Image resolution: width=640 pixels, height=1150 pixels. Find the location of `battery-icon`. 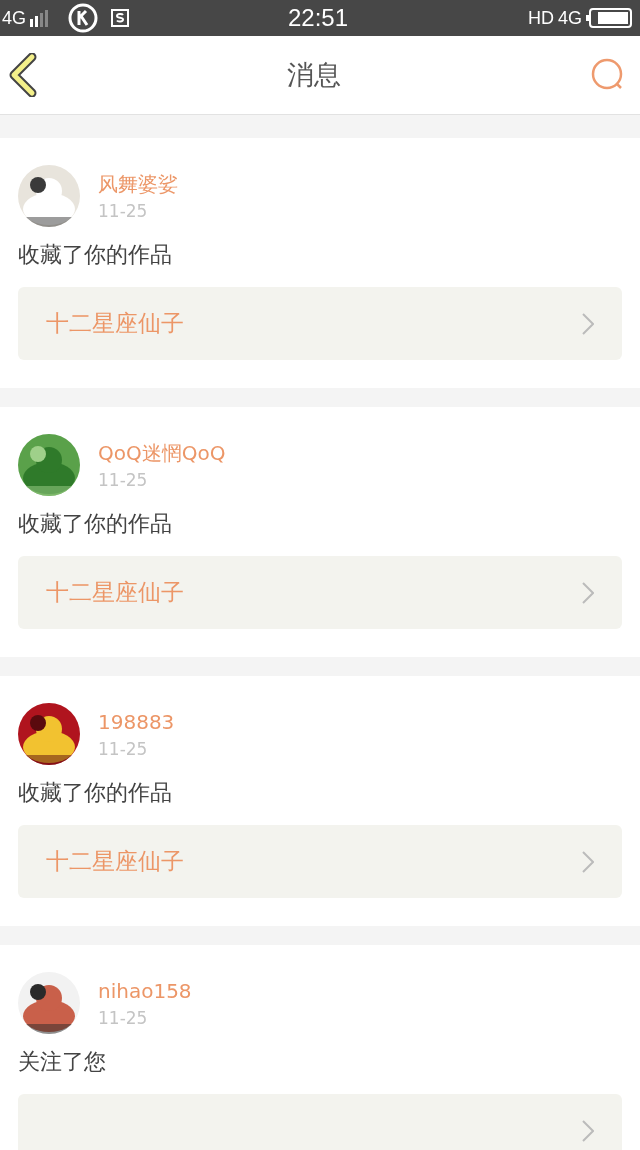

battery-icon is located at coordinates (609, 18).